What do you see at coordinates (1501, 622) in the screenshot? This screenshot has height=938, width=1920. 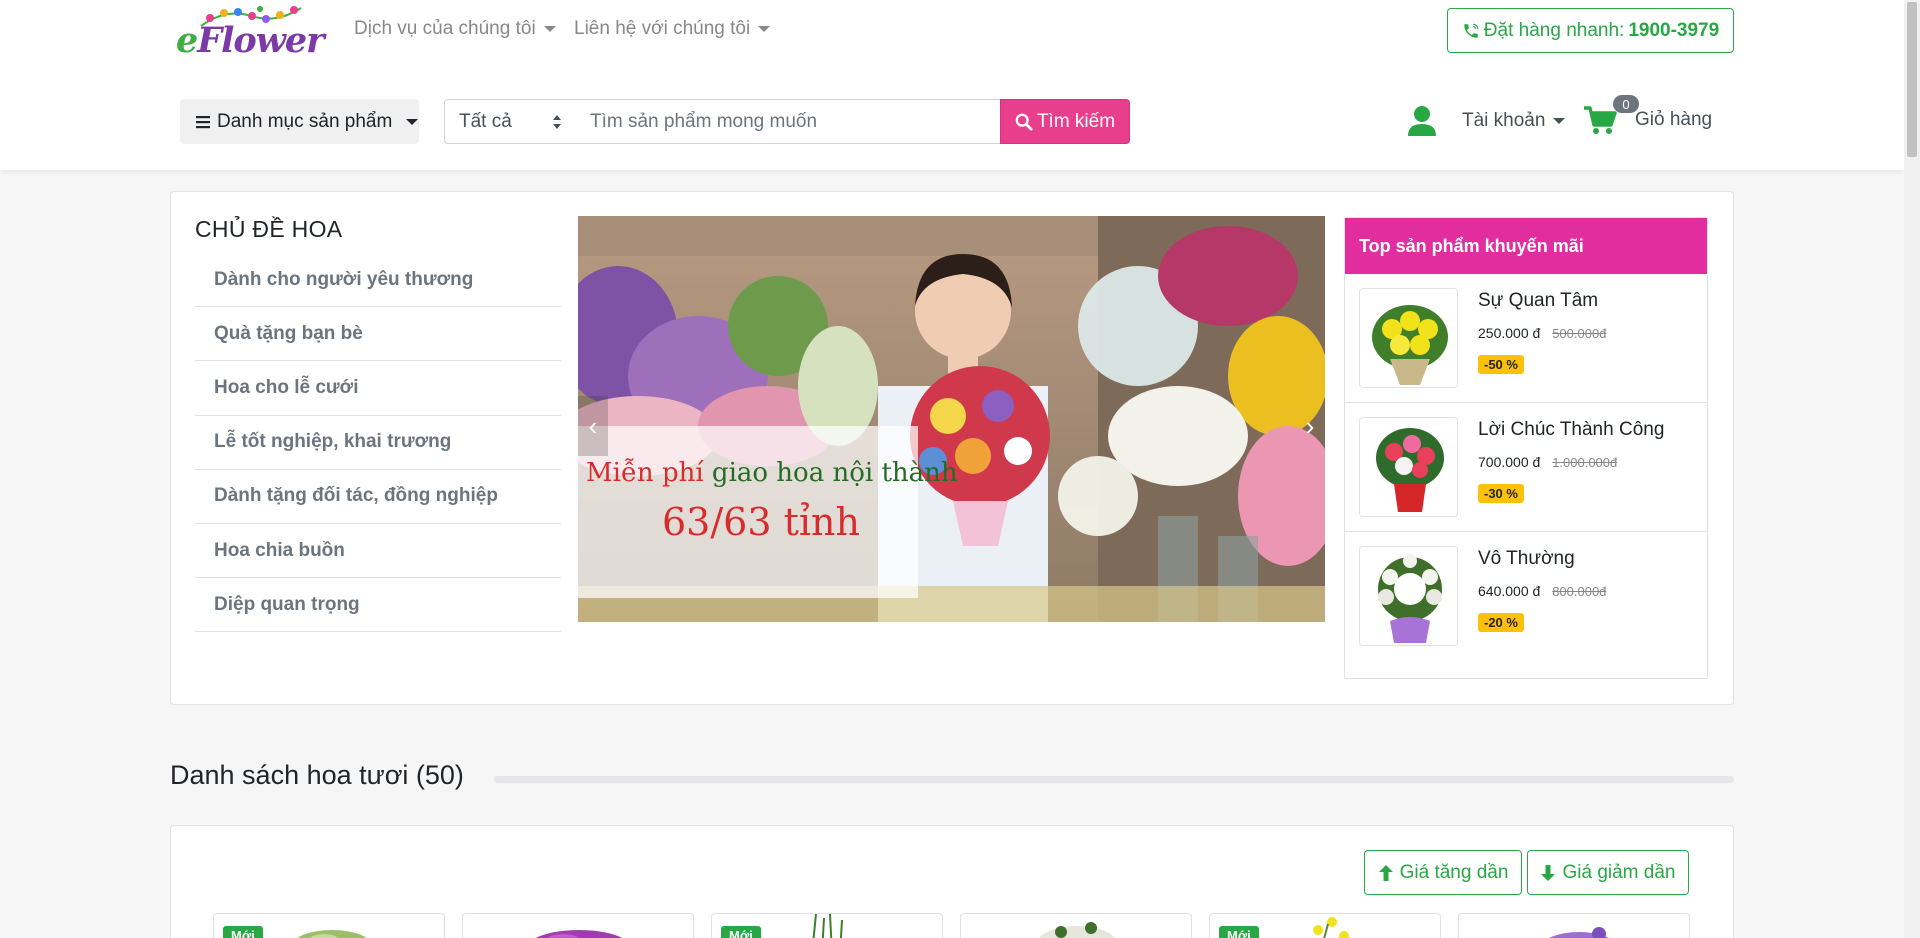 I see `discount-badge: -20 %` at bounding box center [1501, 622].